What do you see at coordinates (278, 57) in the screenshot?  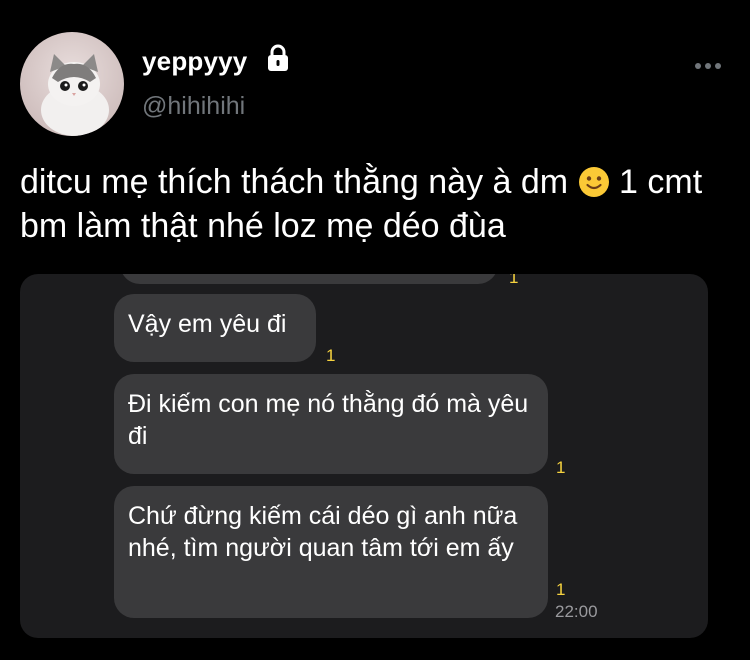 I see `lock-icon` at bounding box center [278, 57].